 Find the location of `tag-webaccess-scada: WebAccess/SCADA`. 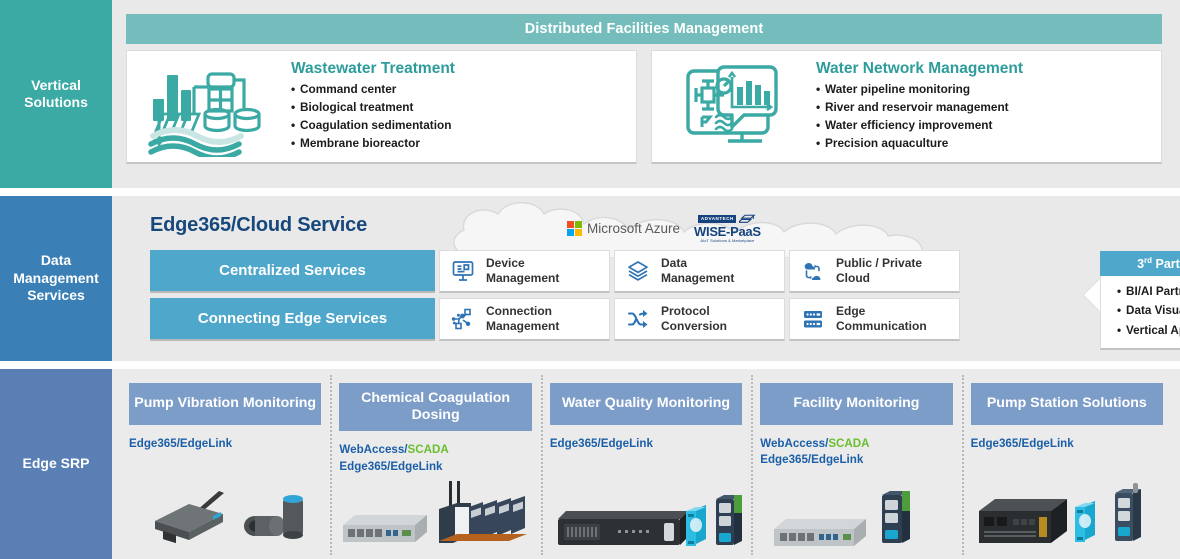

tag-webaccess-scada: WebAccess/SCADA is located at coordinates (435, 450).